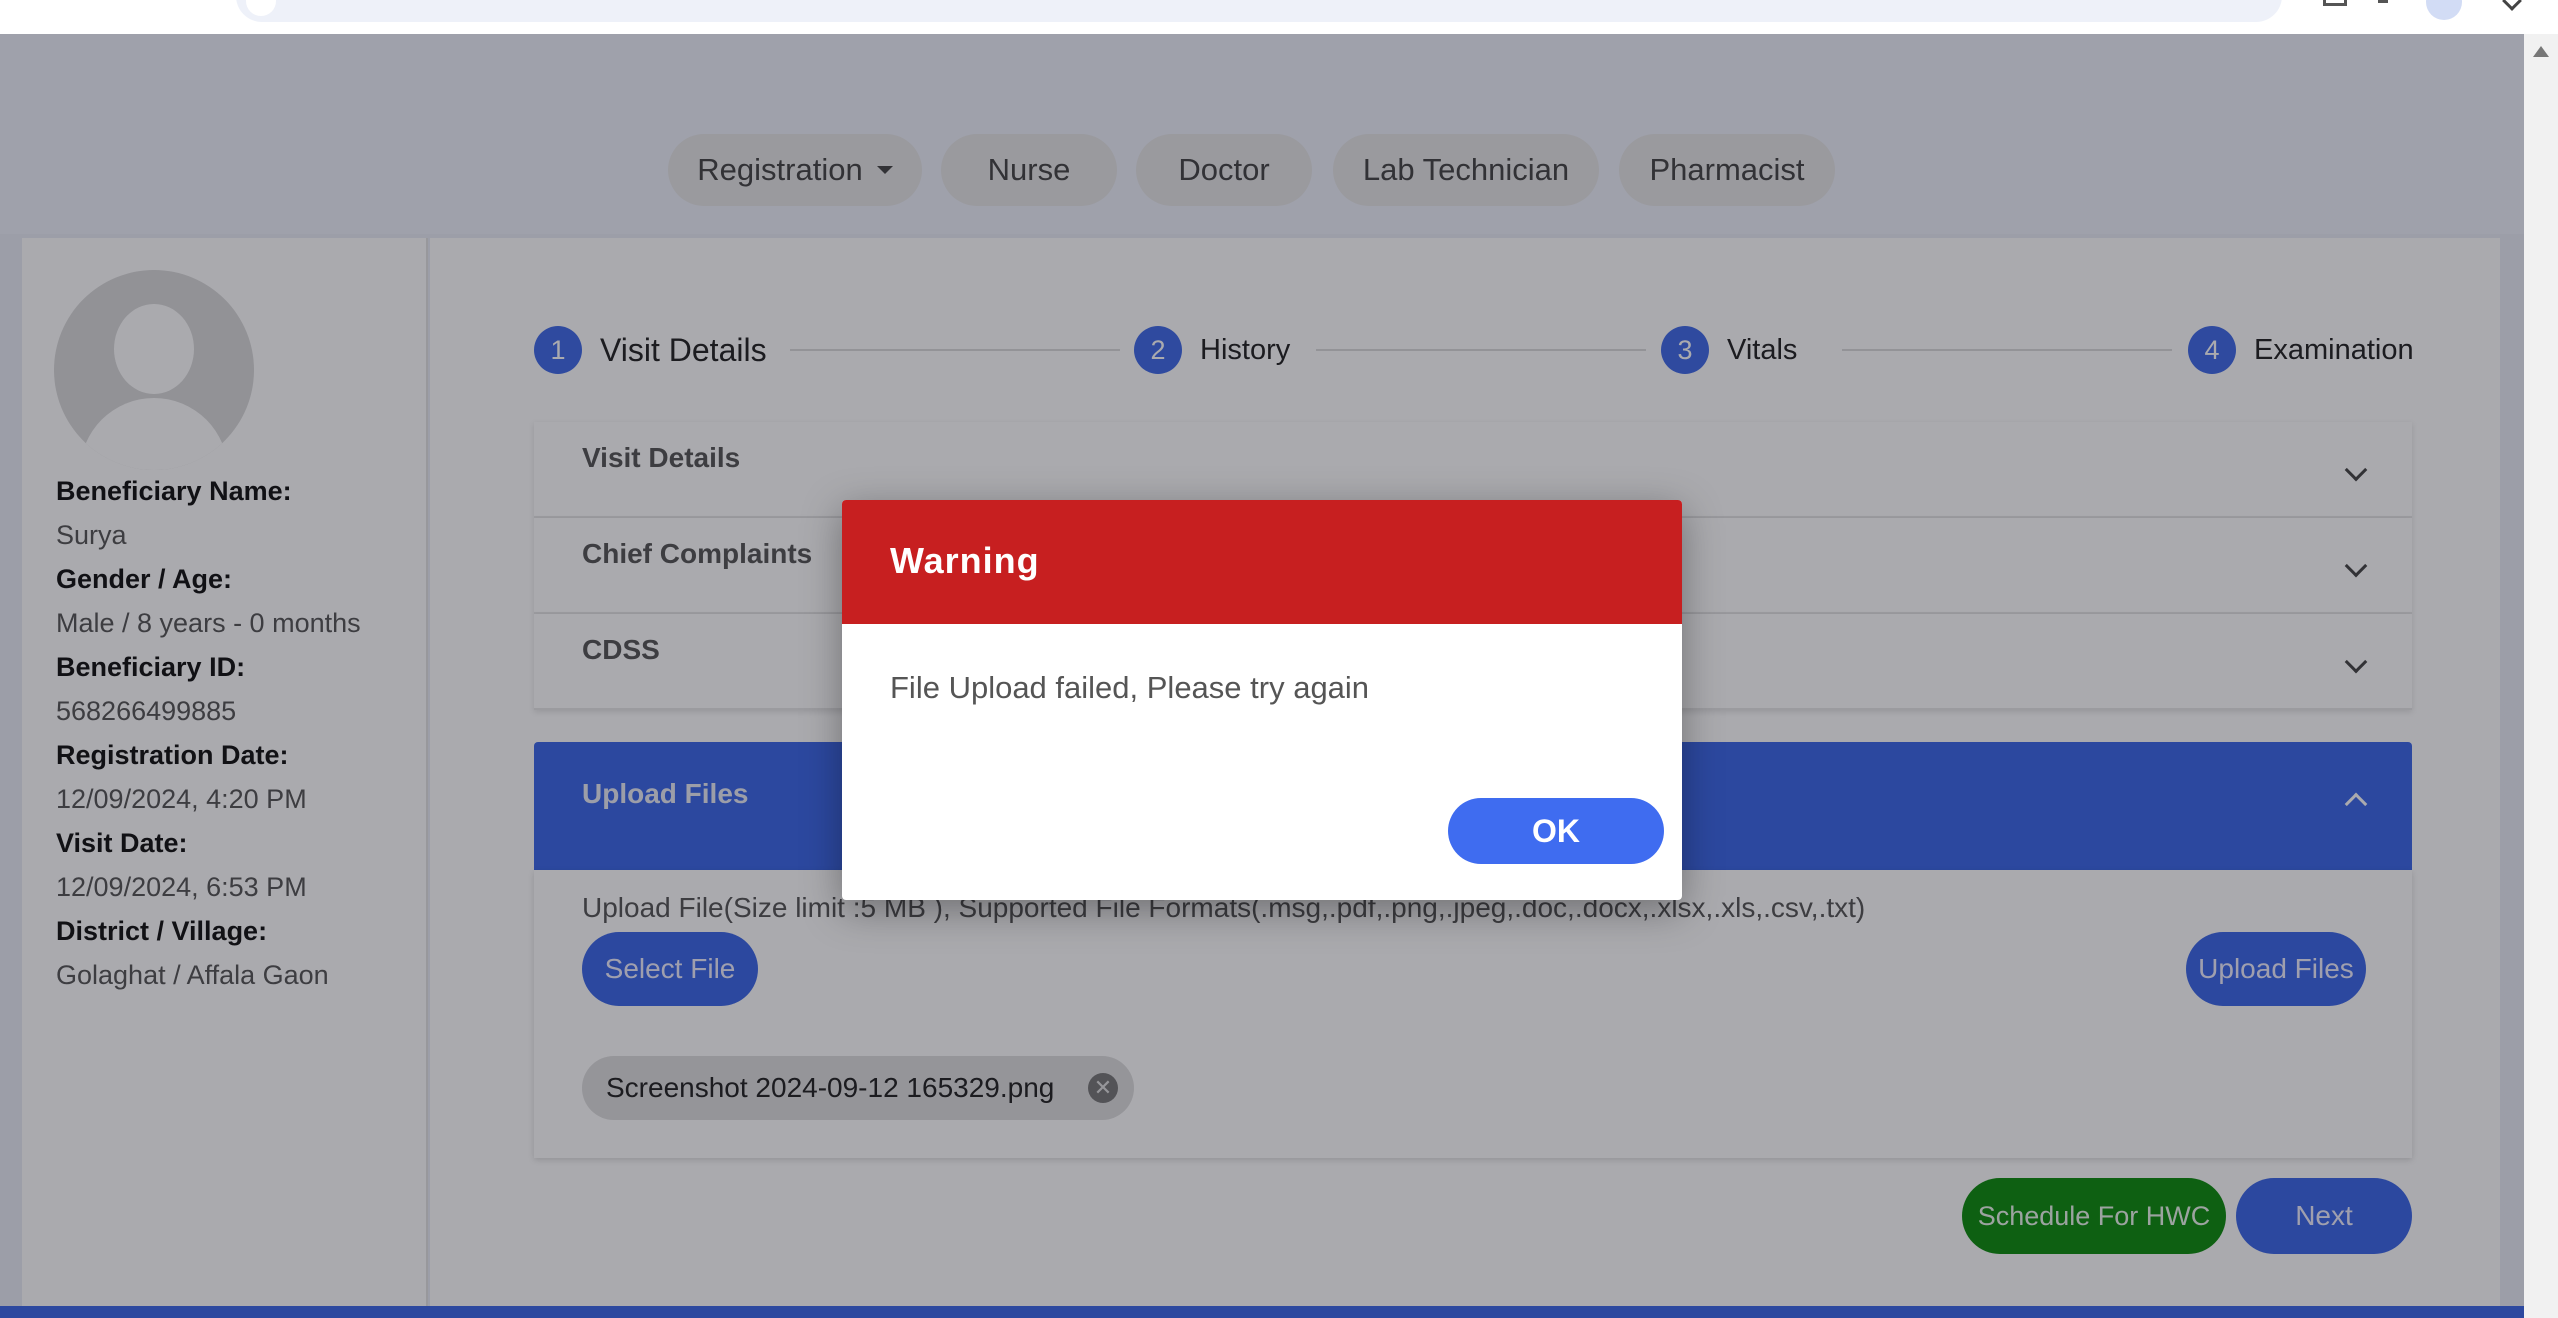 The height and width of the screenshot is (1318, 2558). I want to click on scroll-up-arrow-icon, so click(2541, 51).